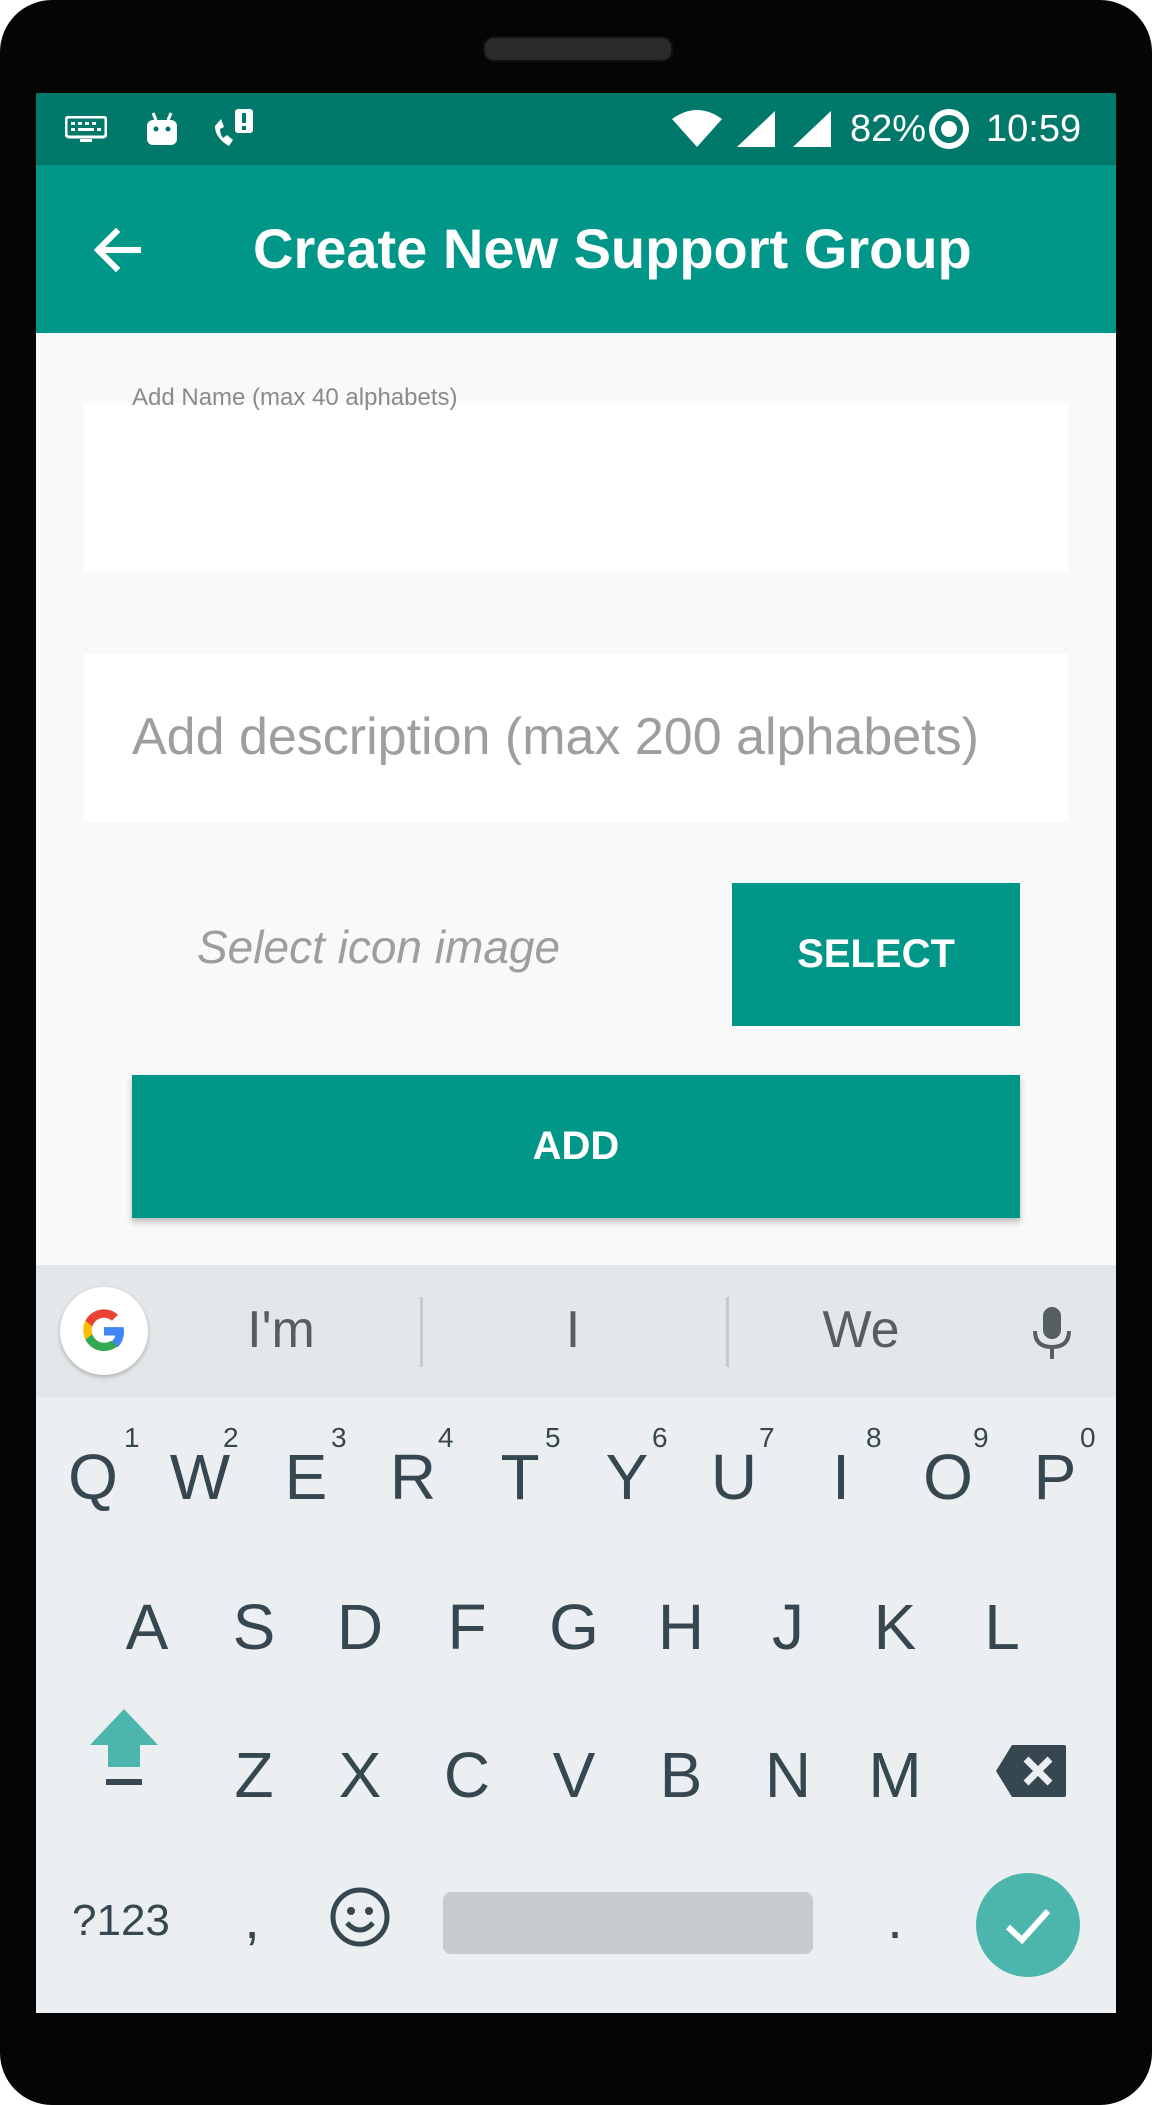 Image resolution: width=1152 pixels, height=2105 pixels. I want to click on suggestion-1: I'm, so click(281, 1330).